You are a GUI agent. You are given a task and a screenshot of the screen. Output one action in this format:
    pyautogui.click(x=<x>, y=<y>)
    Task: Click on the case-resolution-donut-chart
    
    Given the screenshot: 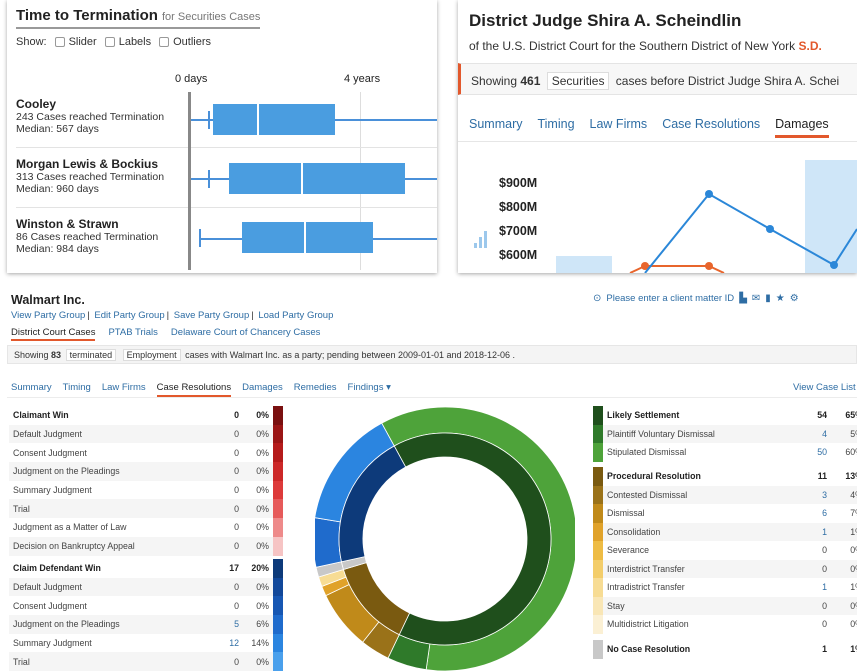 What is the action you would take?
    pyautogui.click(x=445, y=538)
    